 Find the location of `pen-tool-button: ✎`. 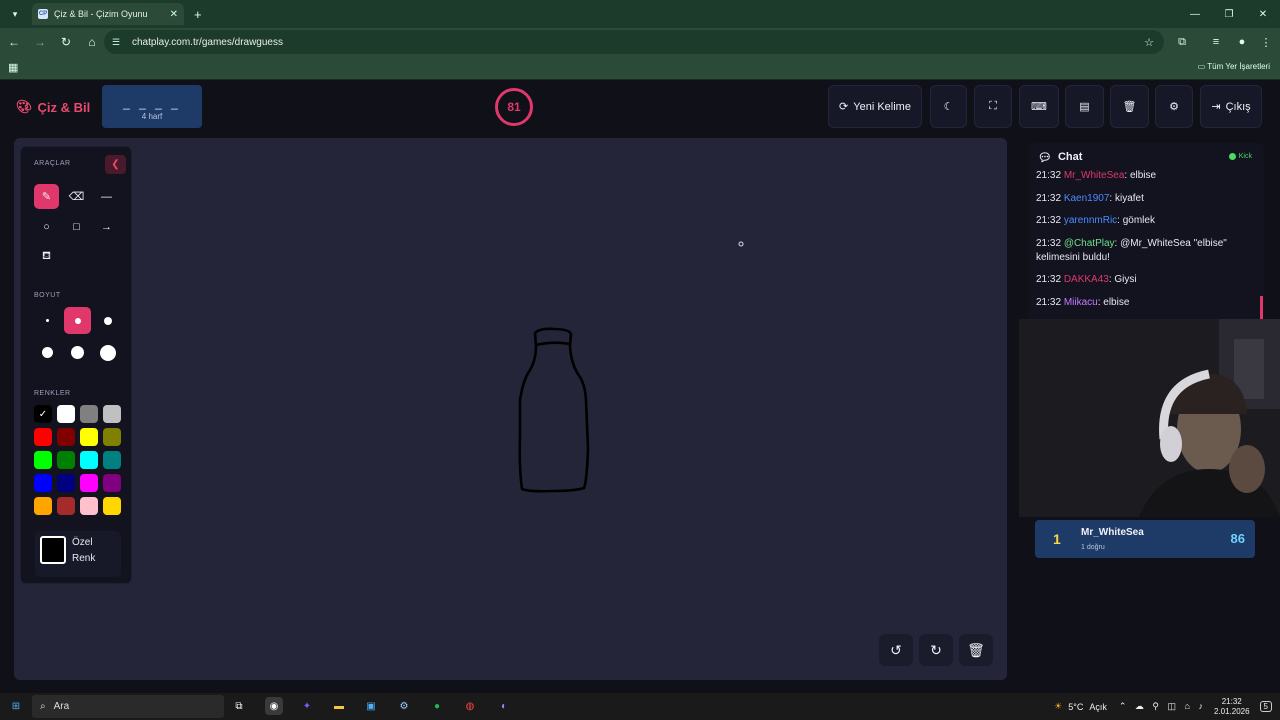

pen-tool-button: ✎ is located at coordinates (46, 196).